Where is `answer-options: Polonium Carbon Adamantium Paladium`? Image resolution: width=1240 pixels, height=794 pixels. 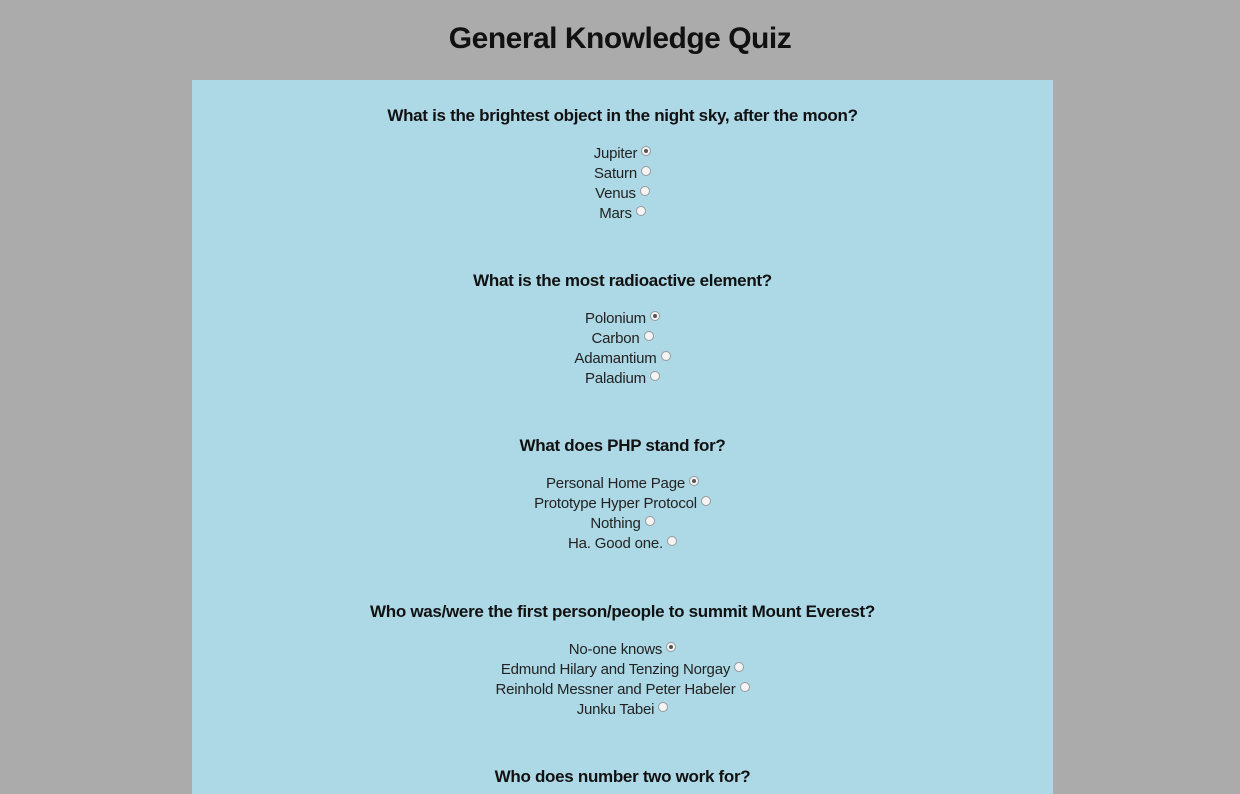 answer-options: Polonium Carbon Adamantium Paladium is located at coordinates (622, 349).